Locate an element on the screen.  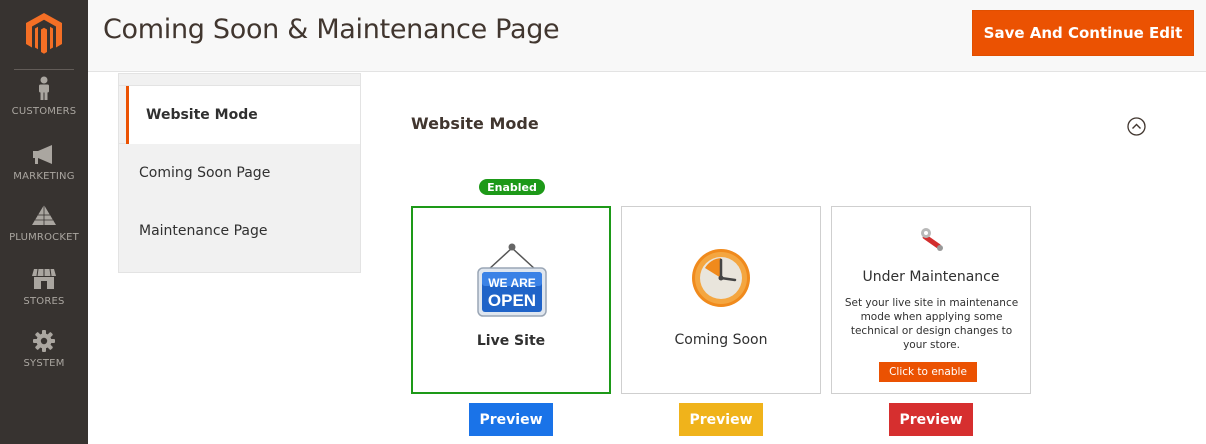
sidebar-item-customers: CUSTOMERS is located at coordinates (44, 96).